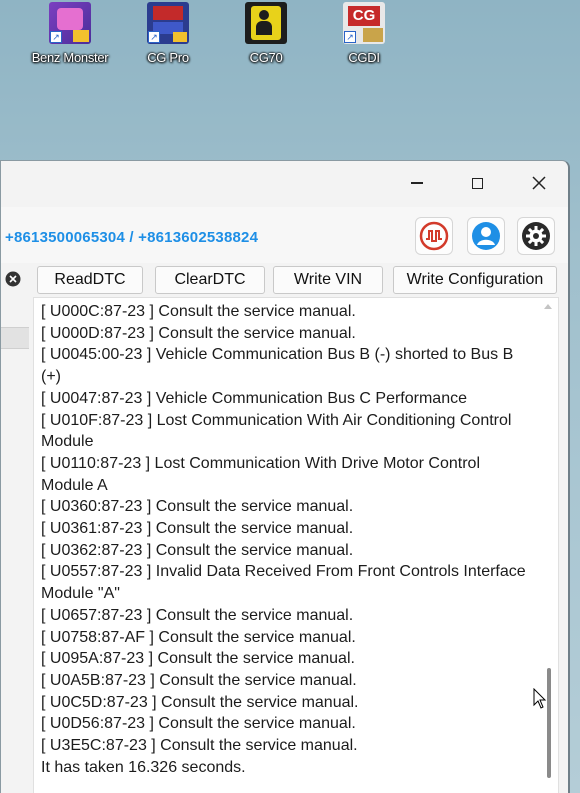 This screenshot has width=580, height=793. I want to click on log-scrollbar, so click(549, 545).